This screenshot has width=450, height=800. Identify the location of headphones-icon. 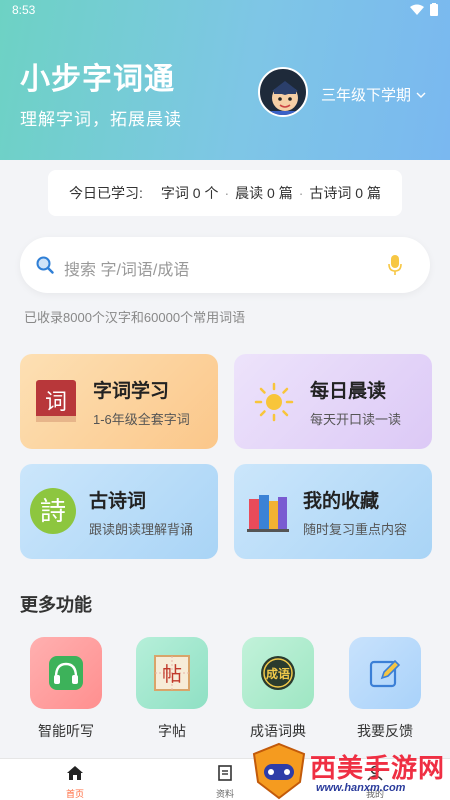
(66, 673).